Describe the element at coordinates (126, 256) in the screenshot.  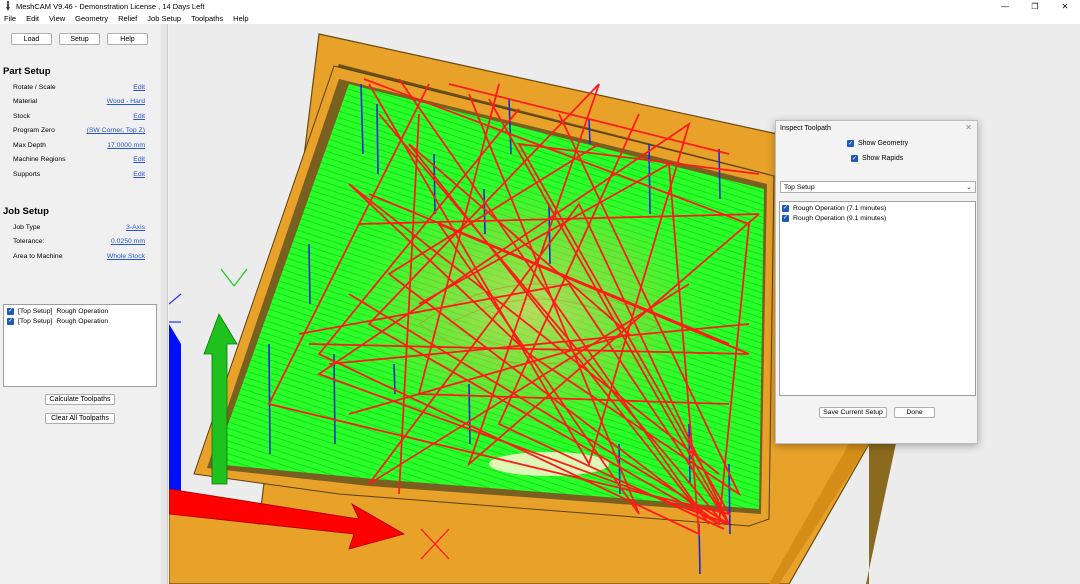
I see `area-to-machine-link: Whole Stock` at that location.